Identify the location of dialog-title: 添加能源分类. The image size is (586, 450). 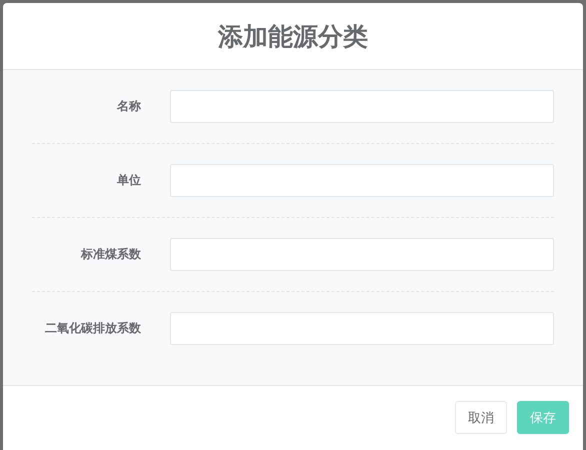
(293, 36).